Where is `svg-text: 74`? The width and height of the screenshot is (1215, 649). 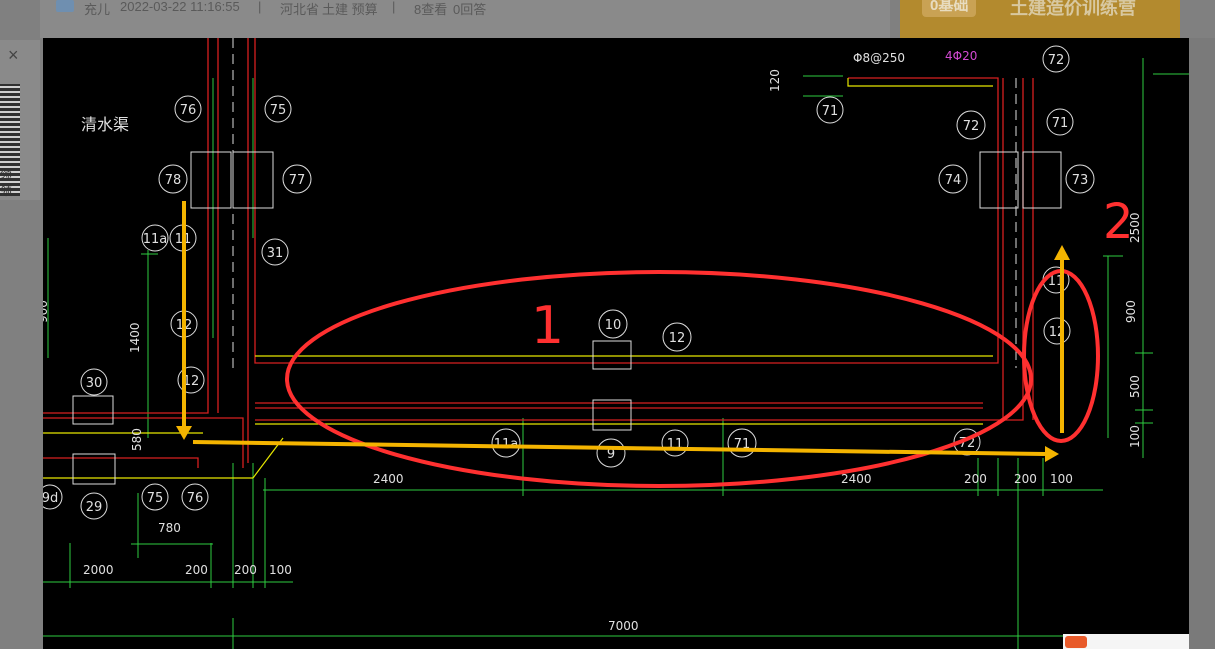 svg-text: 74 is located at coordinates (953, 180).